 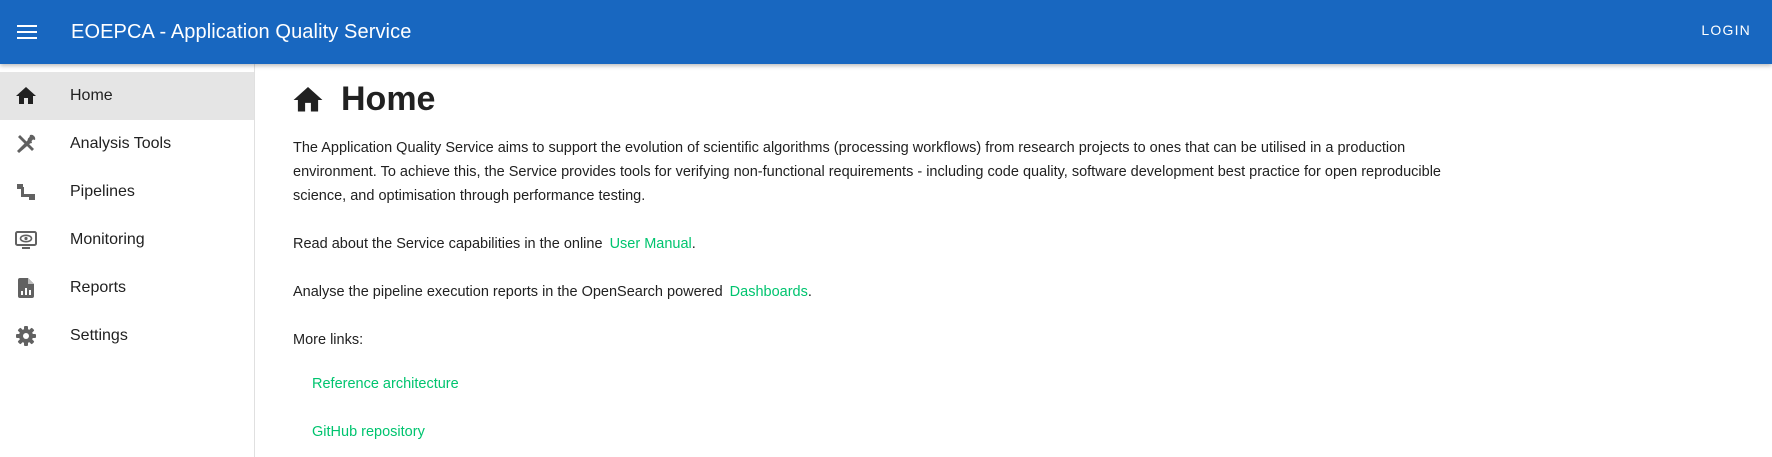 I want to click on sidebar-item-label: Analysis Tools, so click(x=121, y=143).